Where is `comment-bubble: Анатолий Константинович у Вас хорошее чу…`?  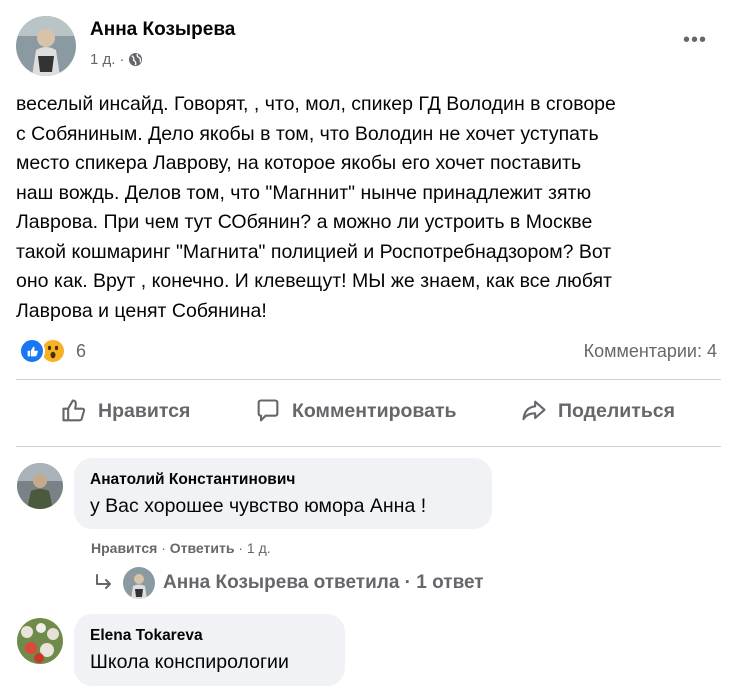 comment-bubble: Анатолий Константинович у Вас хорошее чу… is located at coordinates (283, 493).